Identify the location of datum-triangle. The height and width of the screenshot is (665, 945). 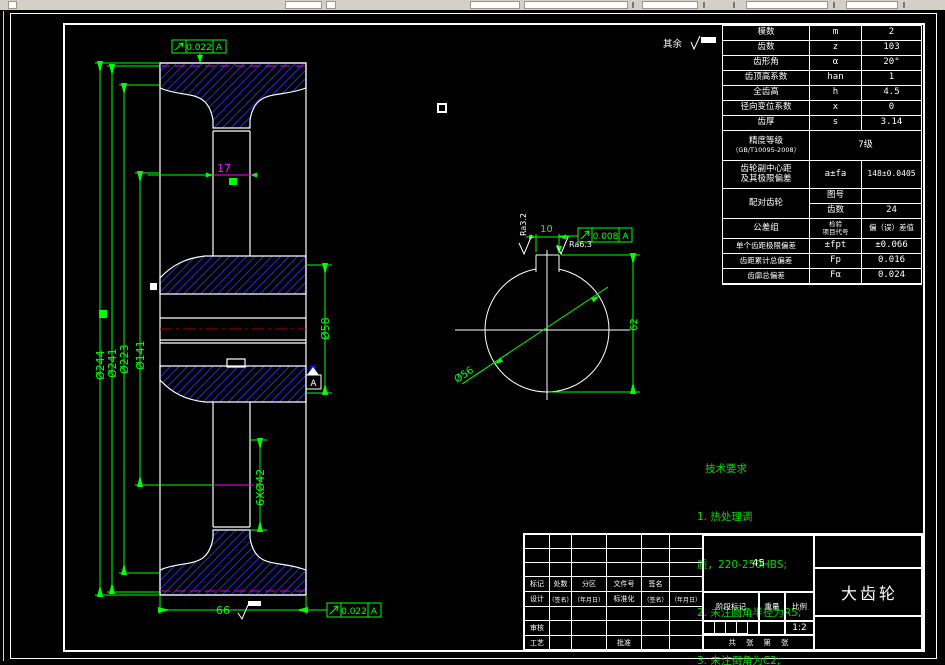
(313, 371).